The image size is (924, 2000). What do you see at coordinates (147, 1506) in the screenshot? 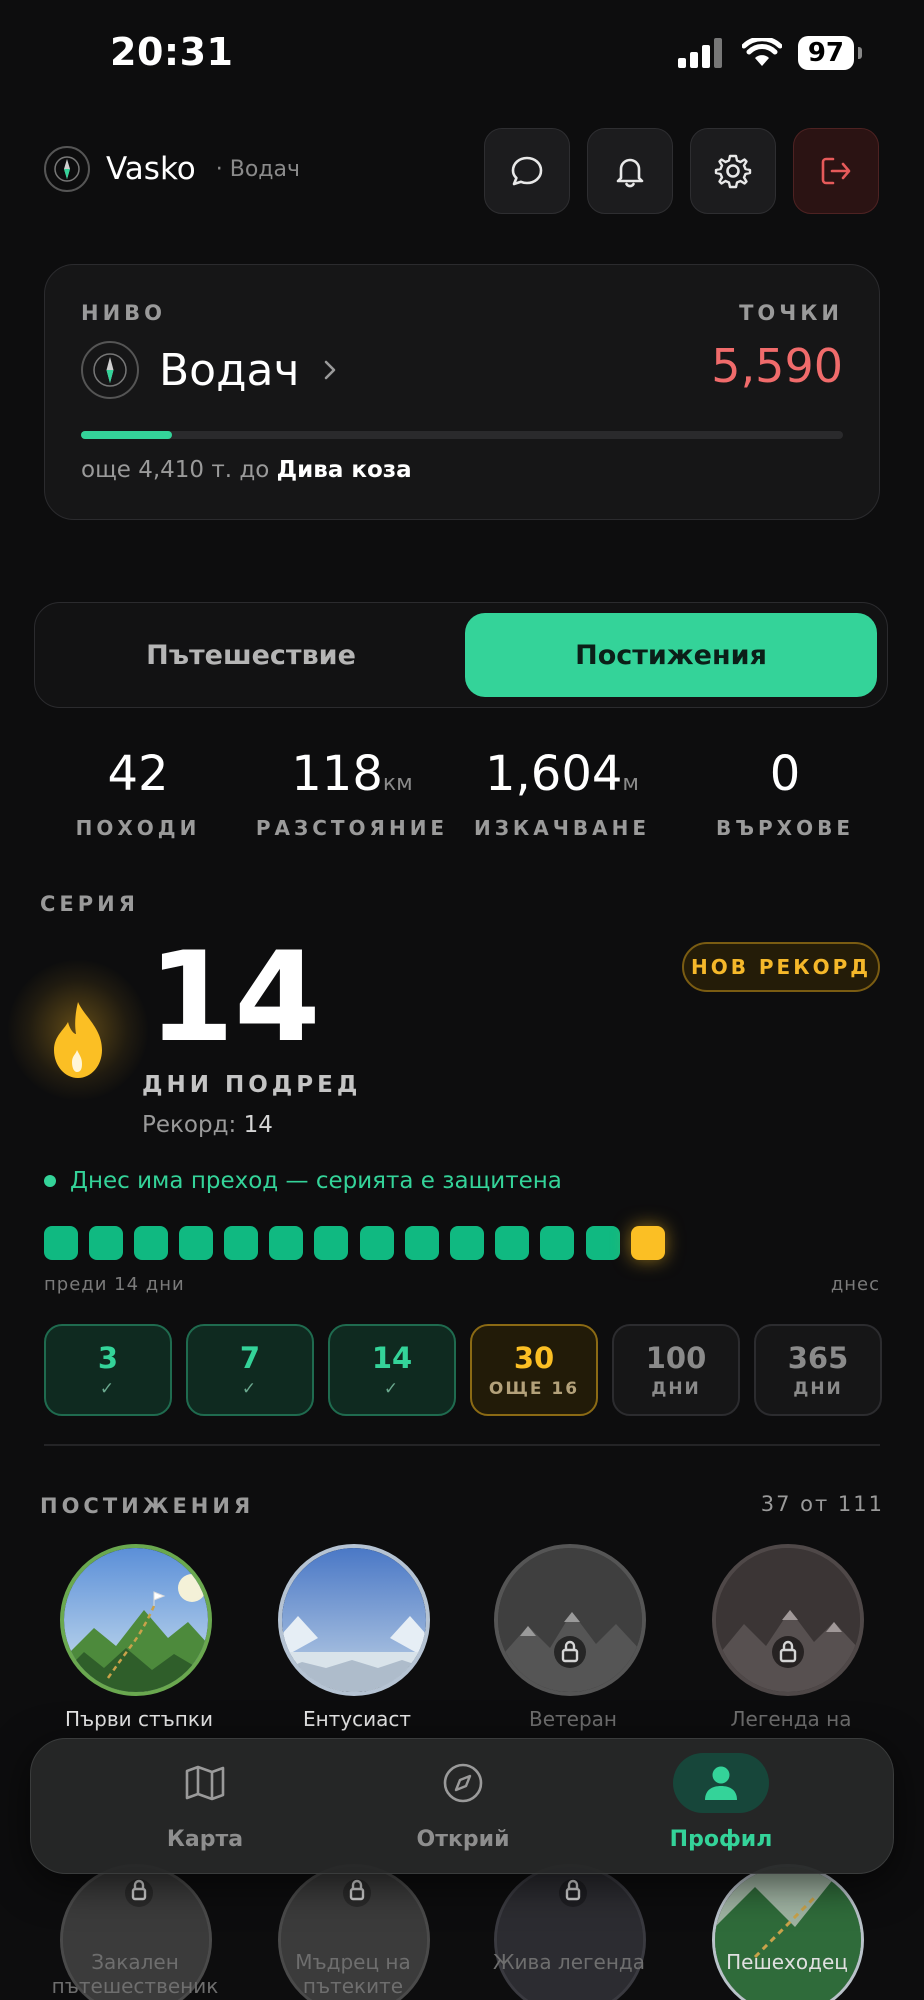
I see `achievements-section-title: ПОСТИЖЕНИЯ` at bounding box center [147, 1506].